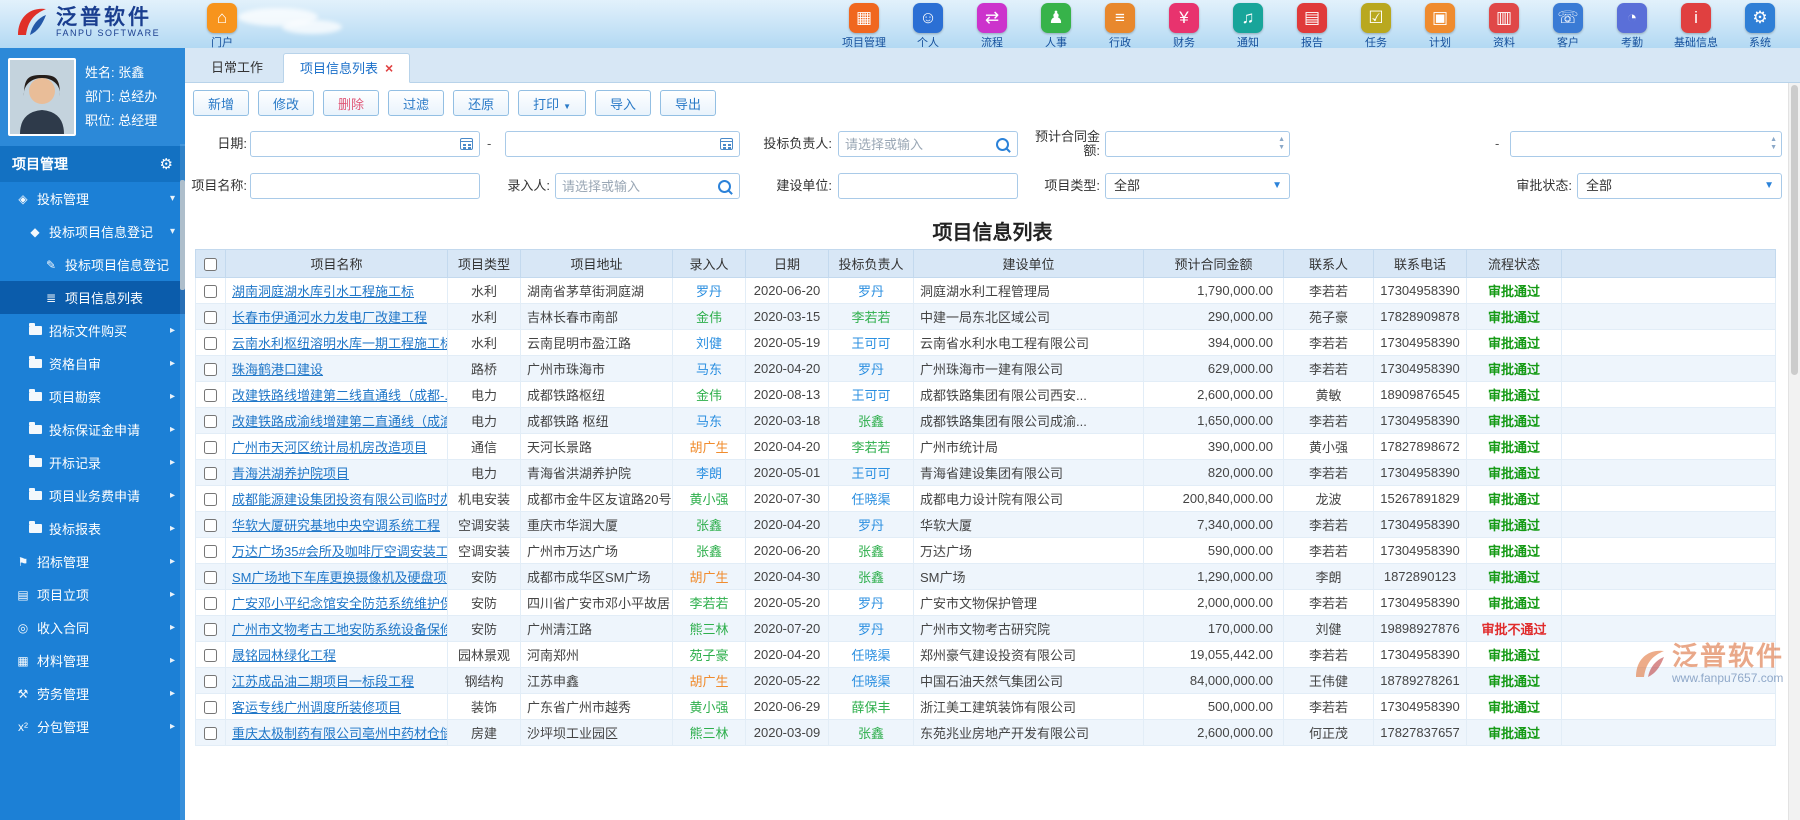  I want to click on sidebar-item-subcontract-management: x² 分包管理 ▸, so click(92, 726).